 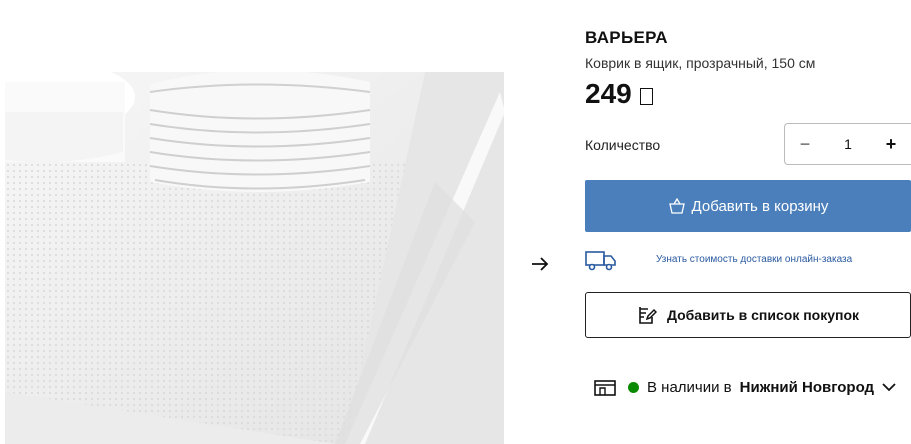 I want to click on quantity-label: Количество, so click(x=623, y=145).